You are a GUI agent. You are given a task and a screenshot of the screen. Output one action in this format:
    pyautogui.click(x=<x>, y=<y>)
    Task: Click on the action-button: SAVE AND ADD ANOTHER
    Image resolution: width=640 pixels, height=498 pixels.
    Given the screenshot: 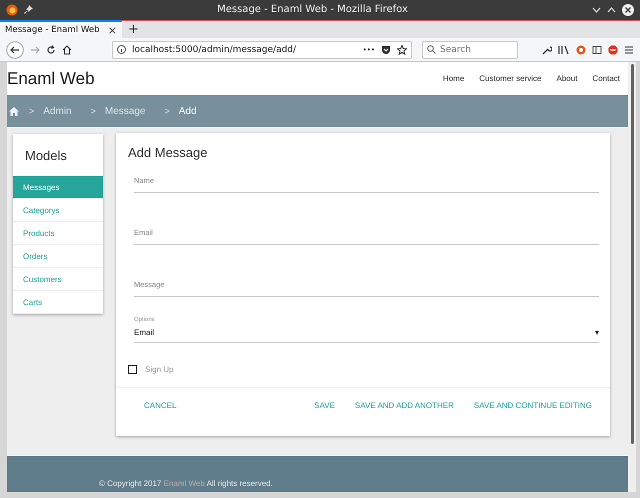 What is the action you would take?
    pyautogui.click(x=404, y=405)
    